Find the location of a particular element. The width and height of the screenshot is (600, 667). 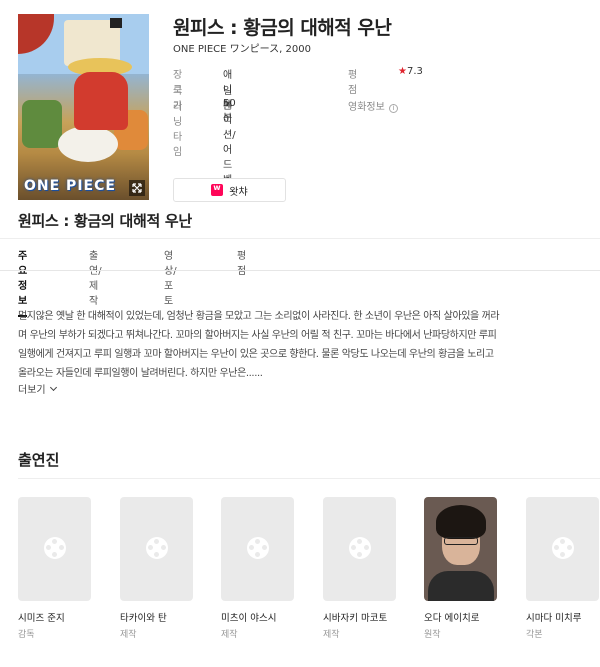

cast-card: 오다 에이치로 원작 is located at coordinates (460, 568).